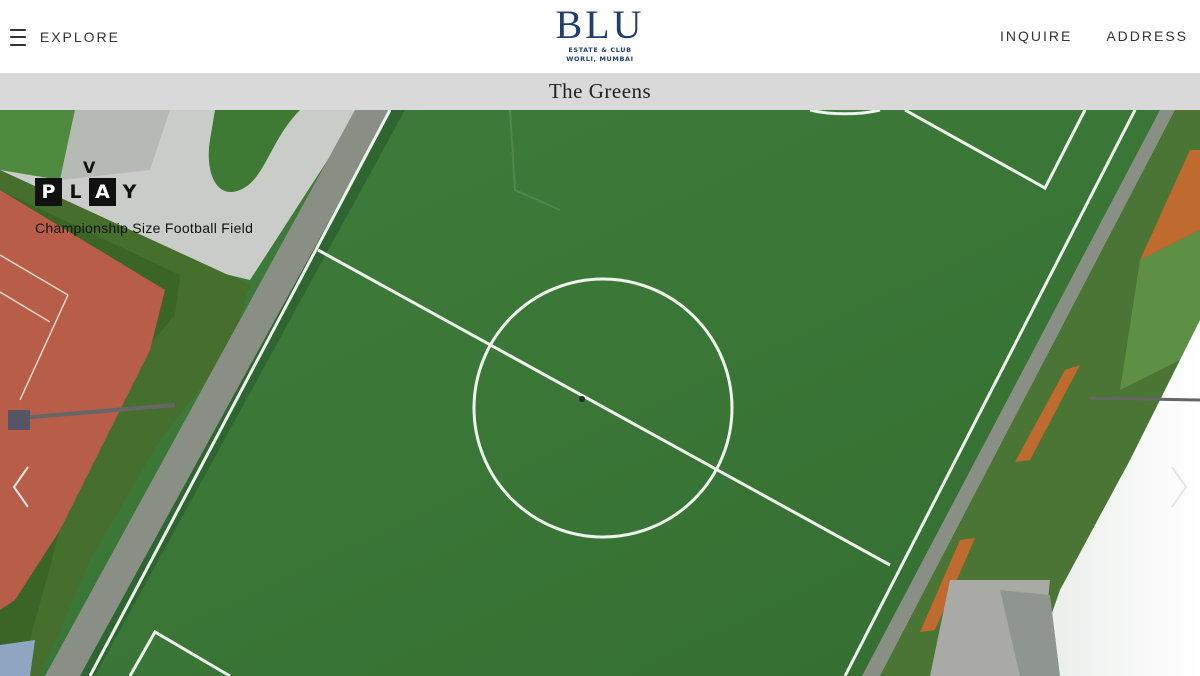 This screenshot has height=676, width=1200. I want to click on chevron-right-icon, so click(1179, 487).